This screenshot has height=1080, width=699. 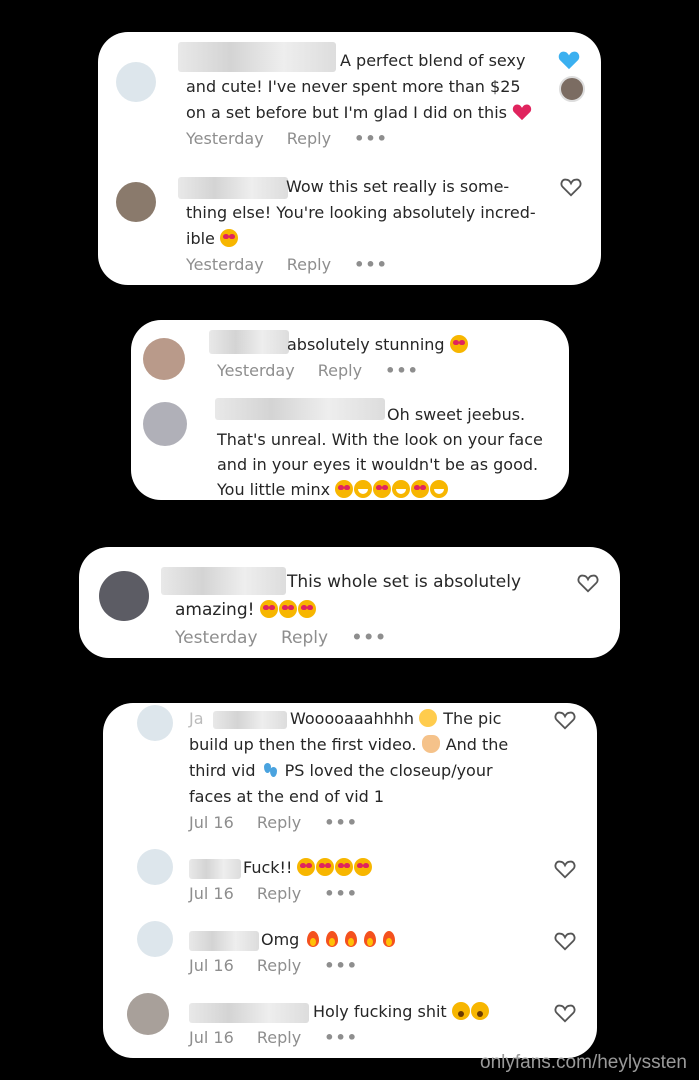 I want to click on comment-text: Holy fucking shit, so click(x=401, y=1012).